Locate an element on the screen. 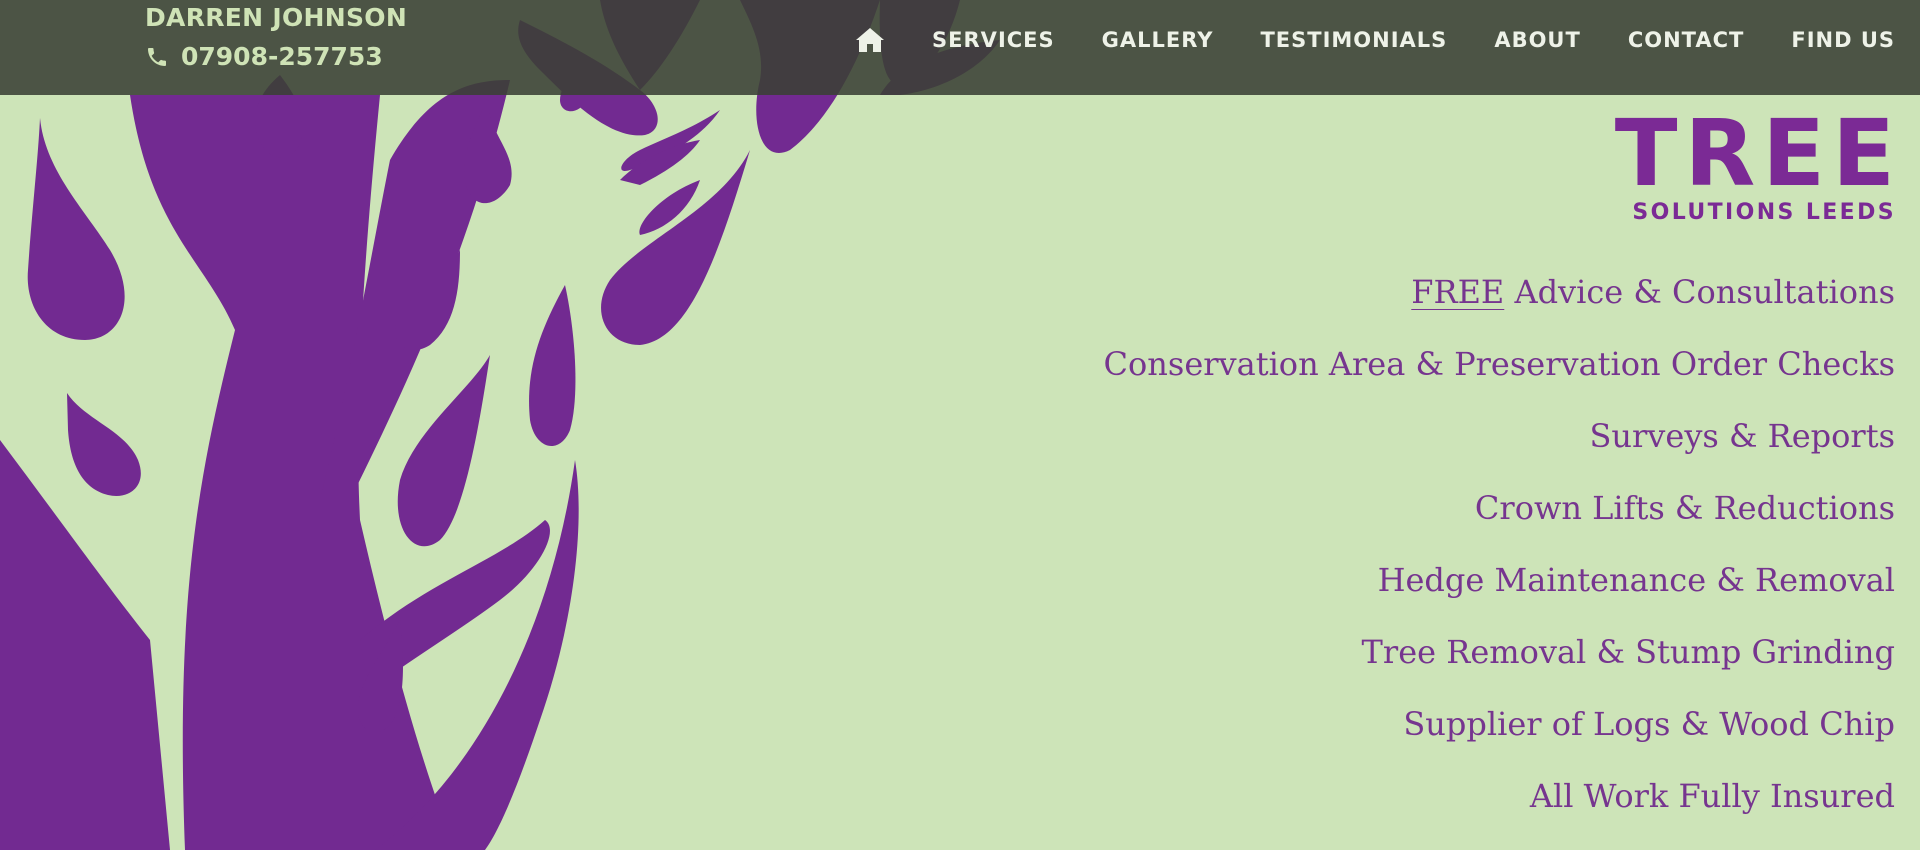 This screenshot has width=1920, height=850. nav-testimonials: TESTIMONIALS is located at coordinates (1353, 40).